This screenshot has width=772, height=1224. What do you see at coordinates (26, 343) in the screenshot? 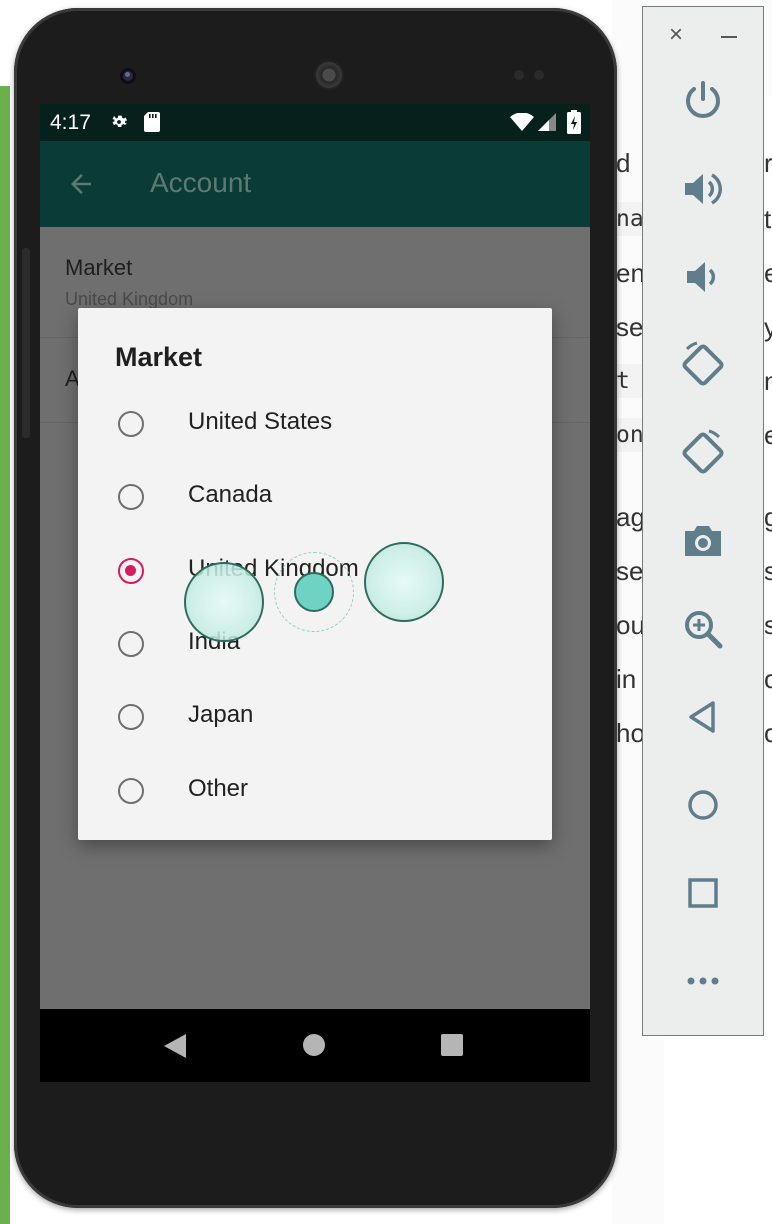
I see `phone-side-button` at bounding box center [26, 343].